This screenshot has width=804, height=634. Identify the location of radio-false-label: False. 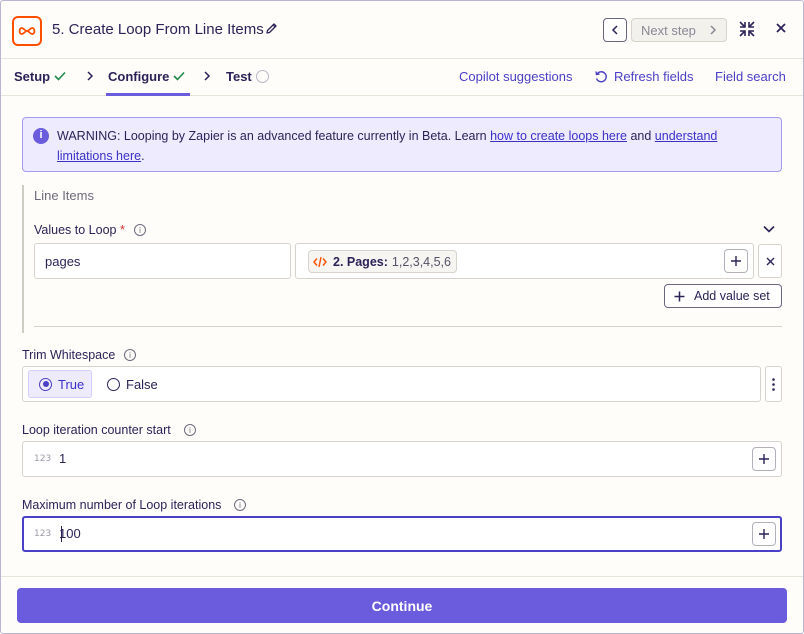
(142, 384).